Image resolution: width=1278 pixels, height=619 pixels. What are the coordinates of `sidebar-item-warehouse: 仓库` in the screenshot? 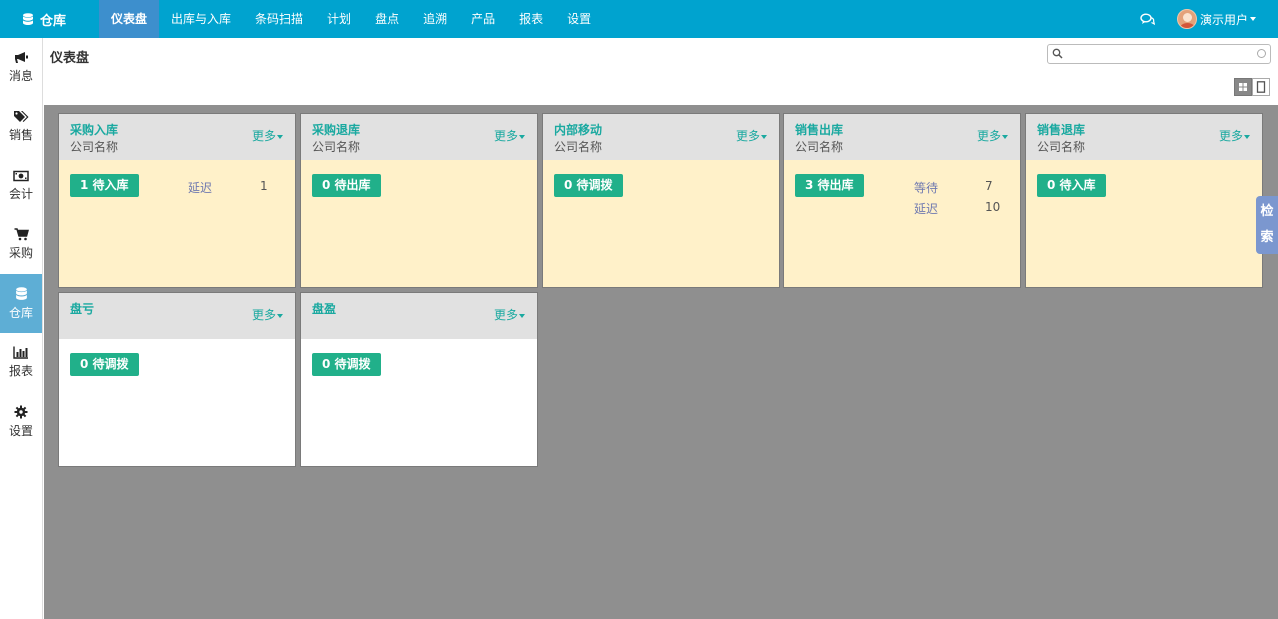 It's located at (21, 303).